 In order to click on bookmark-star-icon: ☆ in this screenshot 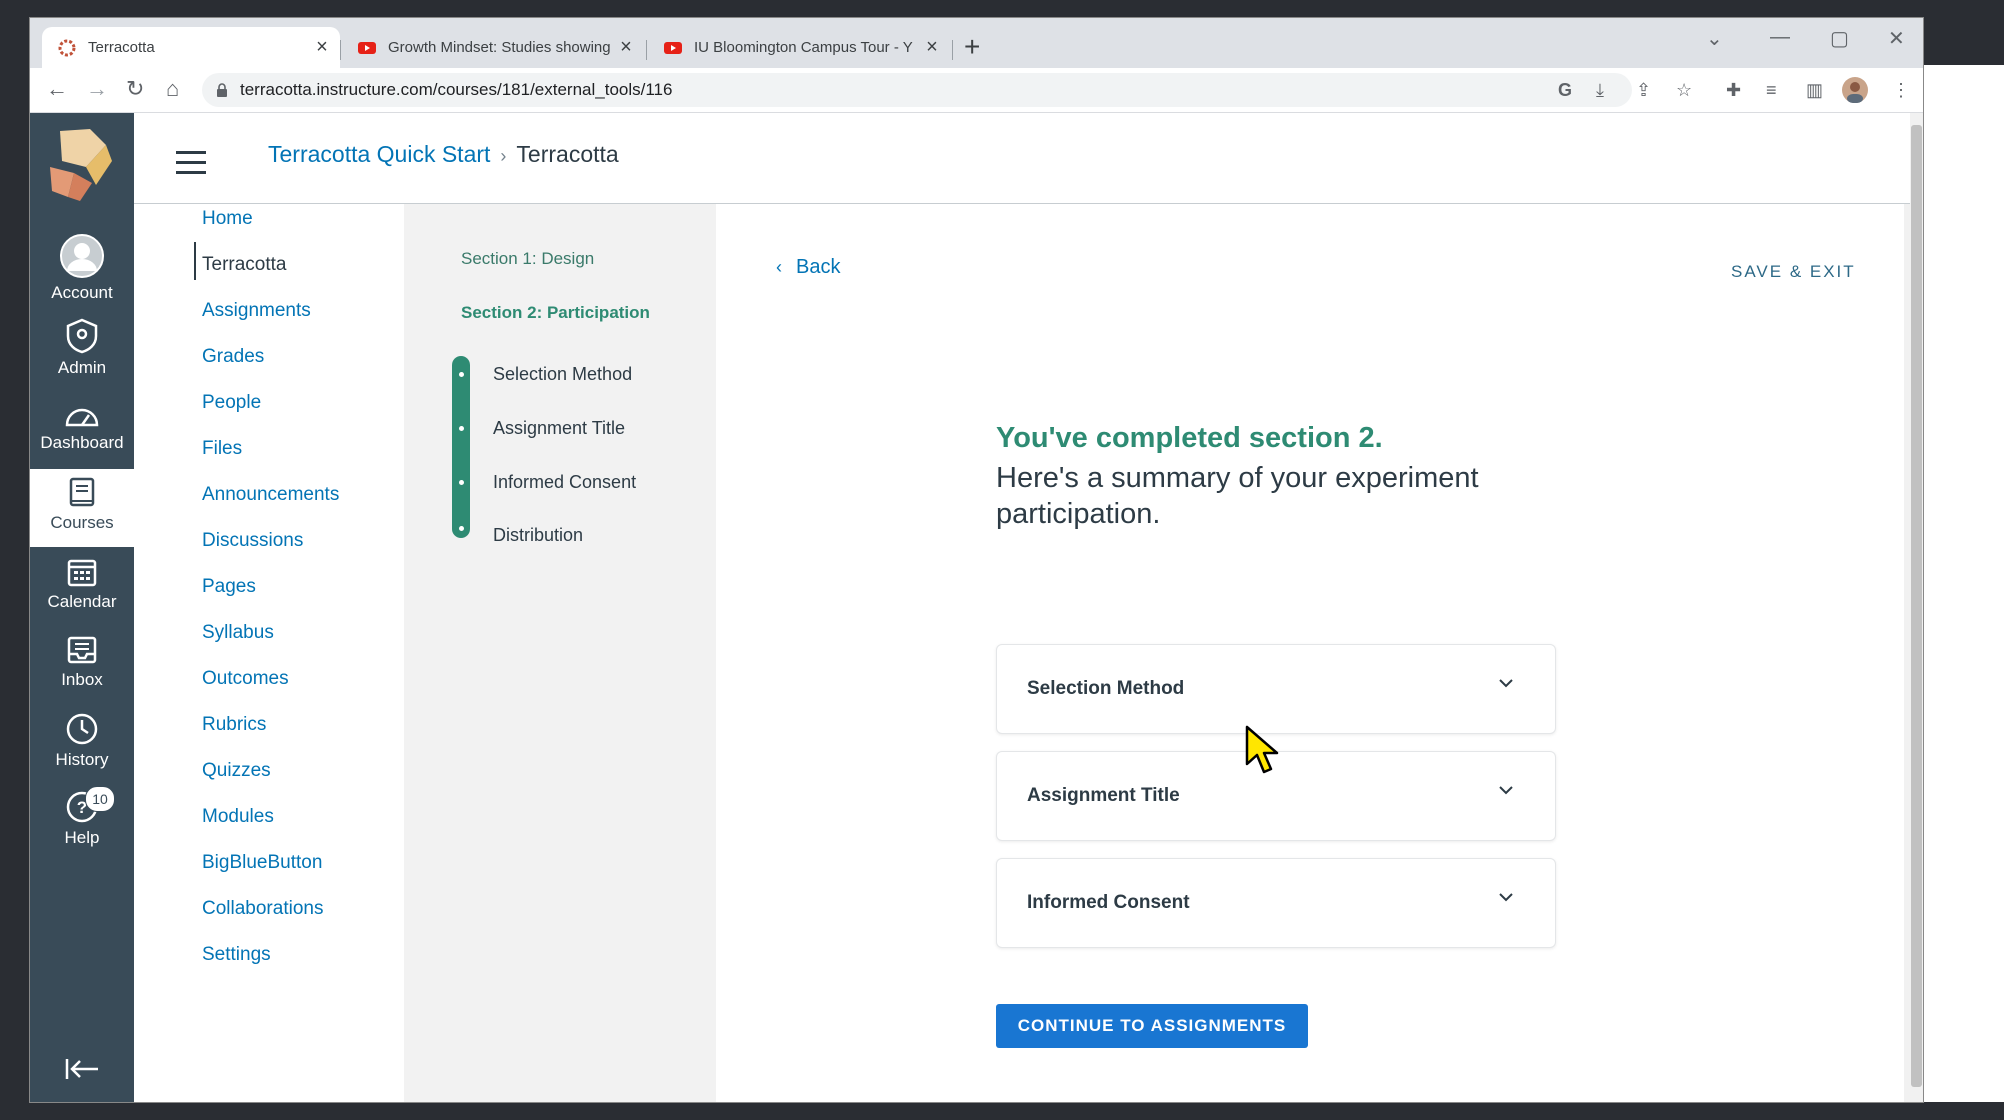, I will do `click(1684, 90)`.